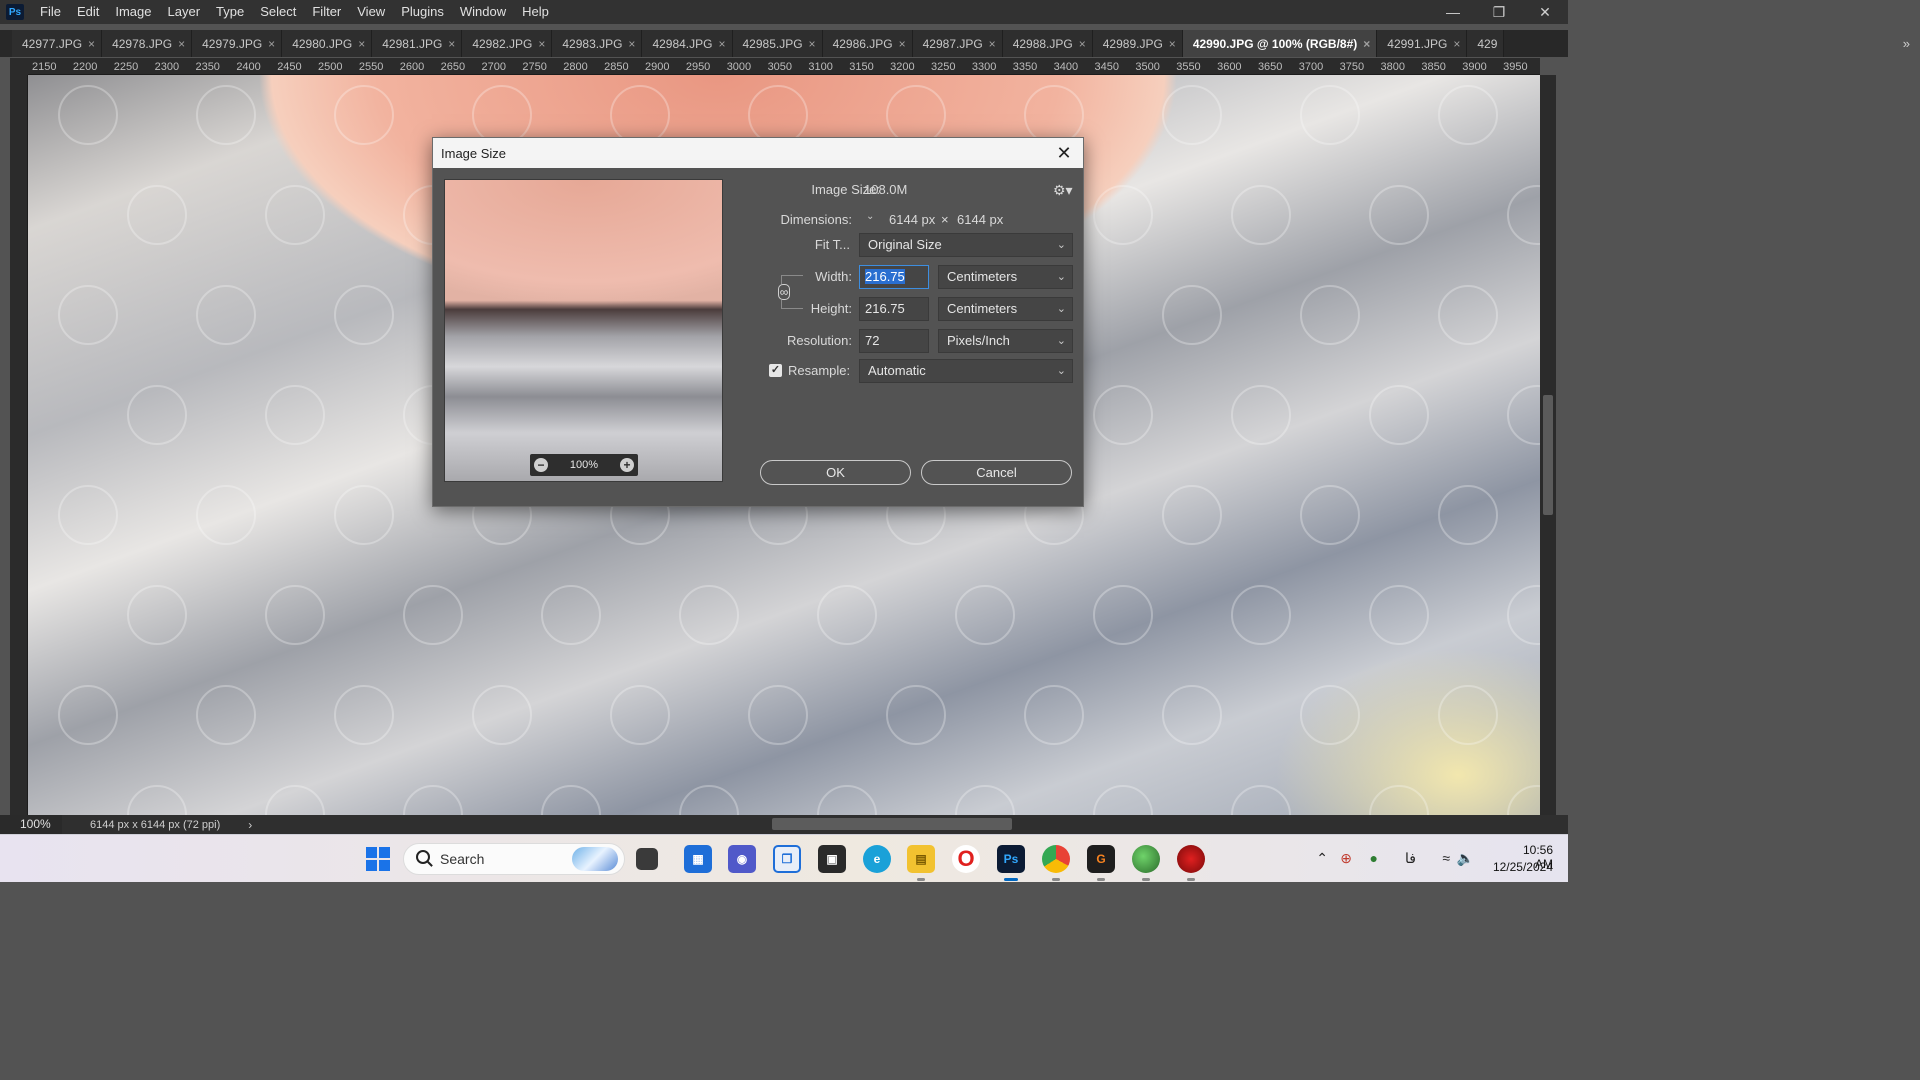 The height and width of the screenshot is (1080, 1920). I want to click on document-tab: 429, so click(1486, 43).